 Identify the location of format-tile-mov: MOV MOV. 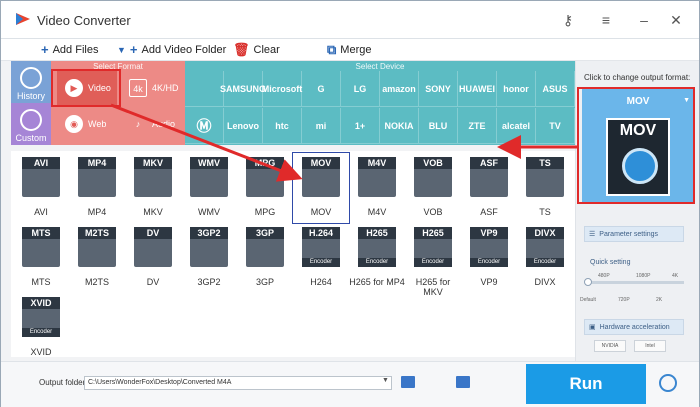
(321, 188).